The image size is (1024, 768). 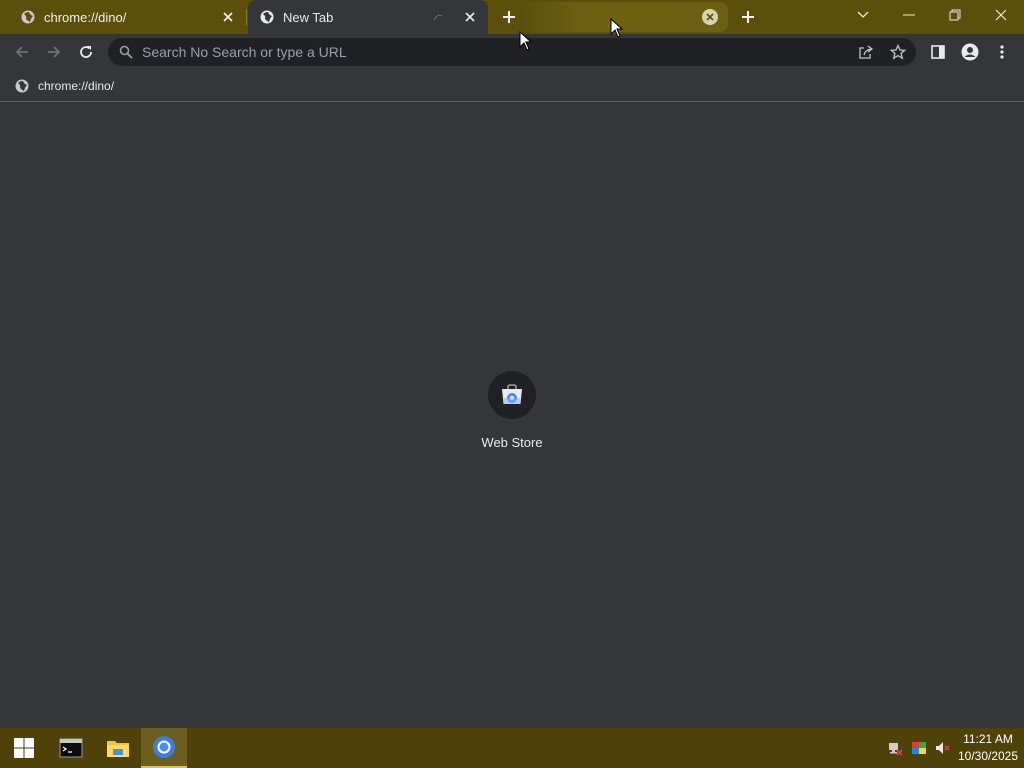 What do you see at coordinates (919, 748) in the screenshot?
I see `color-display-icon` at bounding box center [919, 748].